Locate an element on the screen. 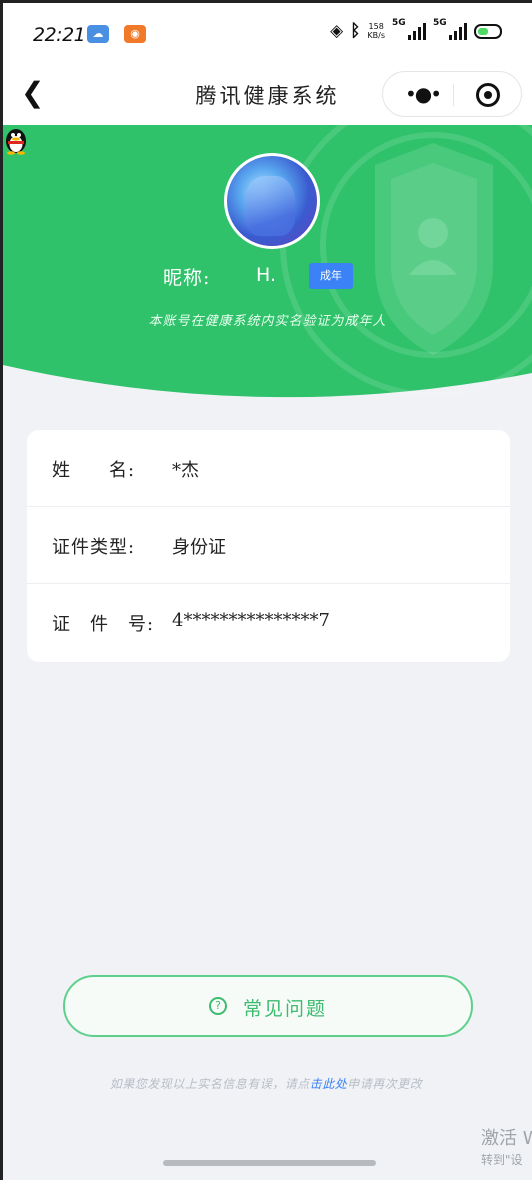 This screenshot has width=532, height=1180. mini-program-capsule: •●• is located at coordinates (452, 94).